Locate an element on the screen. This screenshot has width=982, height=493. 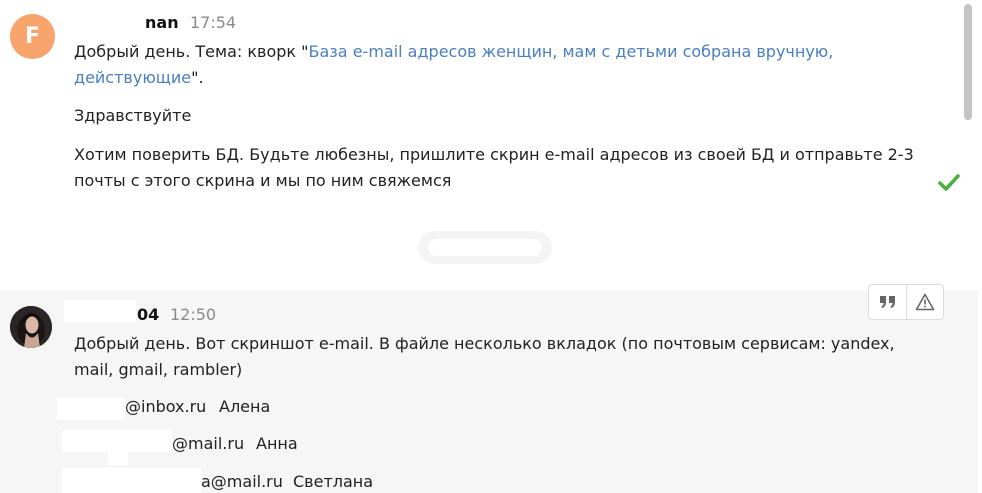
date-separator is located at coordinates (485, 247).